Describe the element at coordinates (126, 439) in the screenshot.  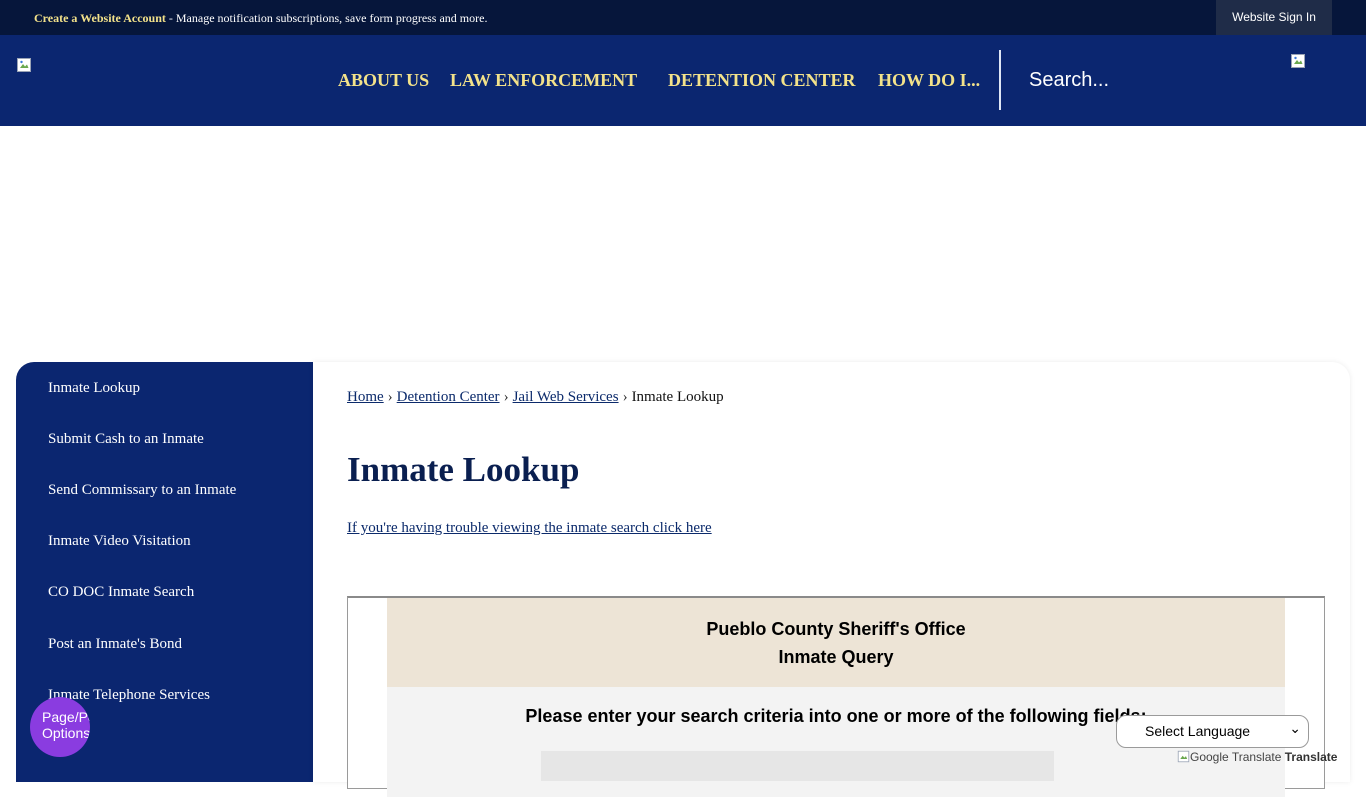
I see `sidebar-item-submit-cash: Submit Cash to an Inmate` at that location.